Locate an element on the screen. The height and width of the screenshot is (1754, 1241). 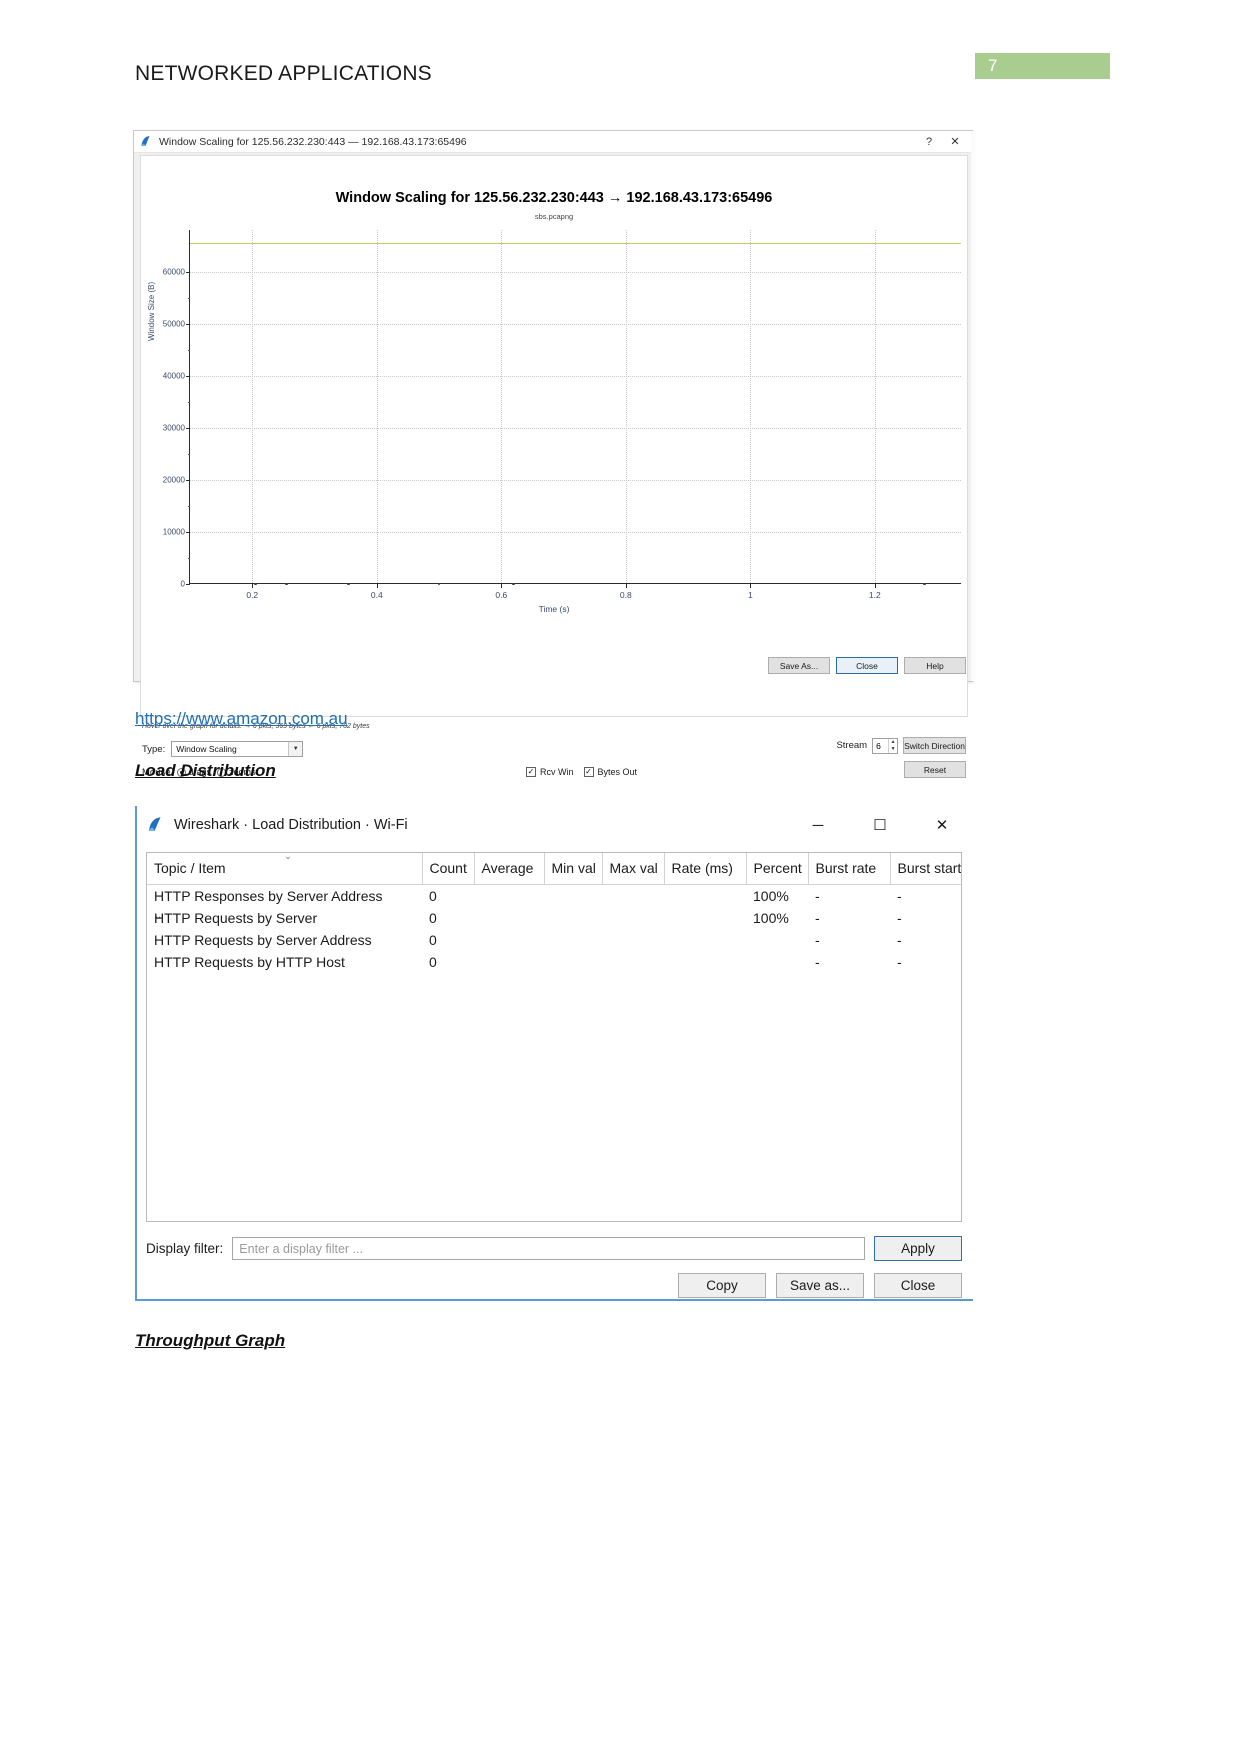
x-axis-label: Time (s) is located at coordinates (554, 609).